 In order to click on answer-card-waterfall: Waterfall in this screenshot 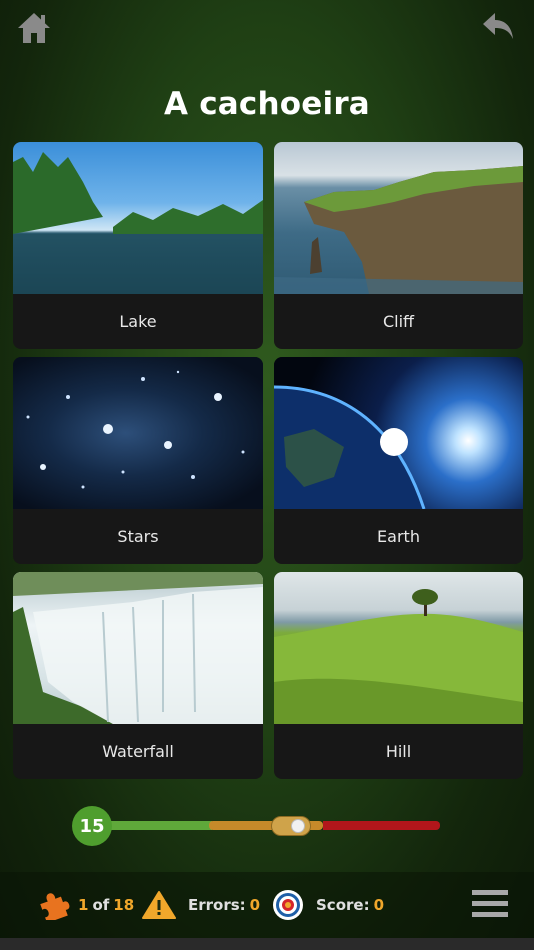, I will do `click(138, 675)`.